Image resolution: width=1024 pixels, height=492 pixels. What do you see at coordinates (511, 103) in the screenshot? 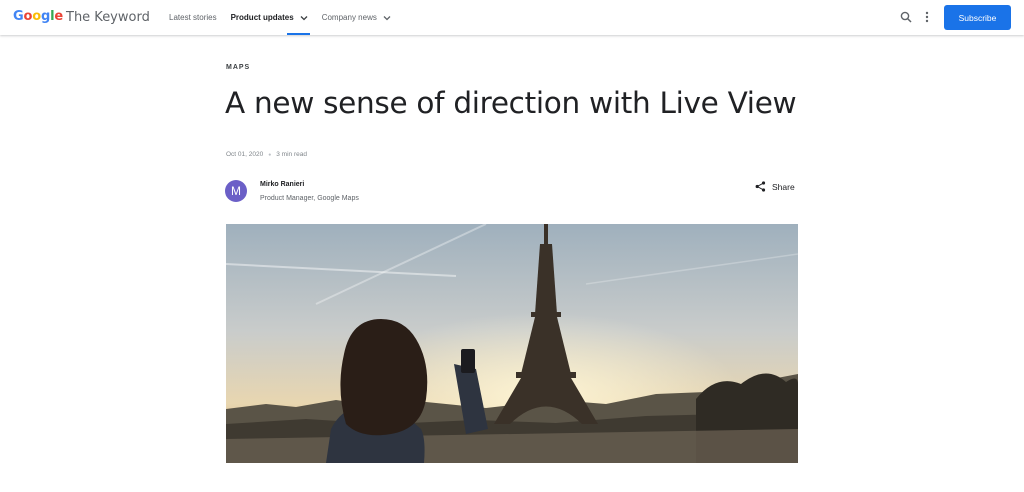
I see `article-title: A new sense of direction with Live View` at bounding box center [511, 103].